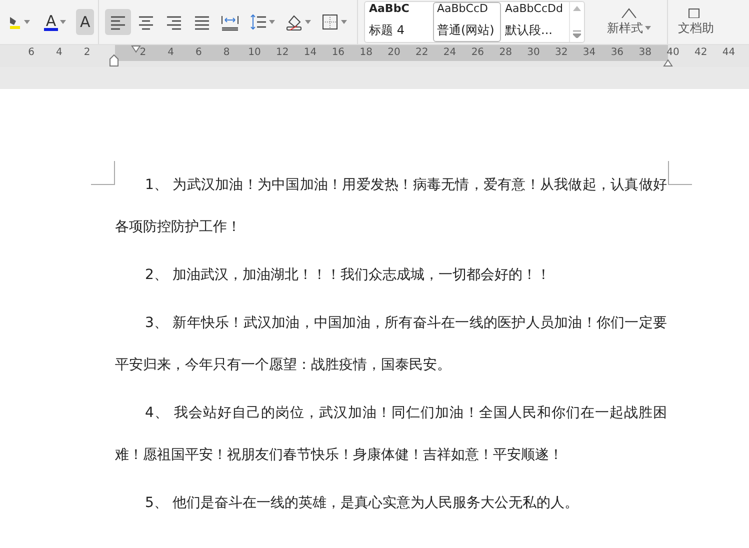 Image resolution: width=749 pixels, height=548 pixels. Describe the element at coordinates (533, 52) in the screenshot. I see `ruler-number: 30` at that location.